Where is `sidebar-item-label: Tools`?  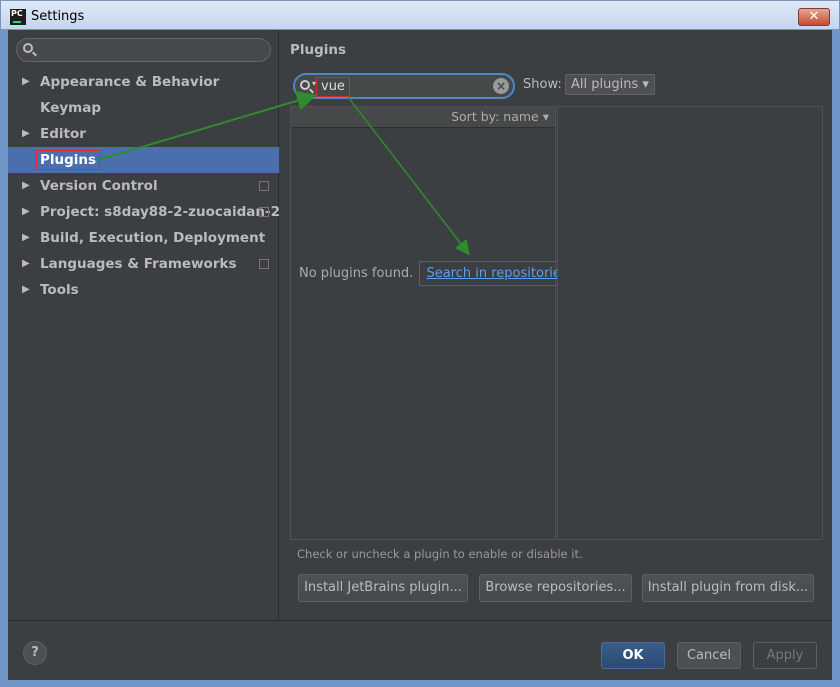
sidebar-item-label: Tools is located at coordinates (59, 290).